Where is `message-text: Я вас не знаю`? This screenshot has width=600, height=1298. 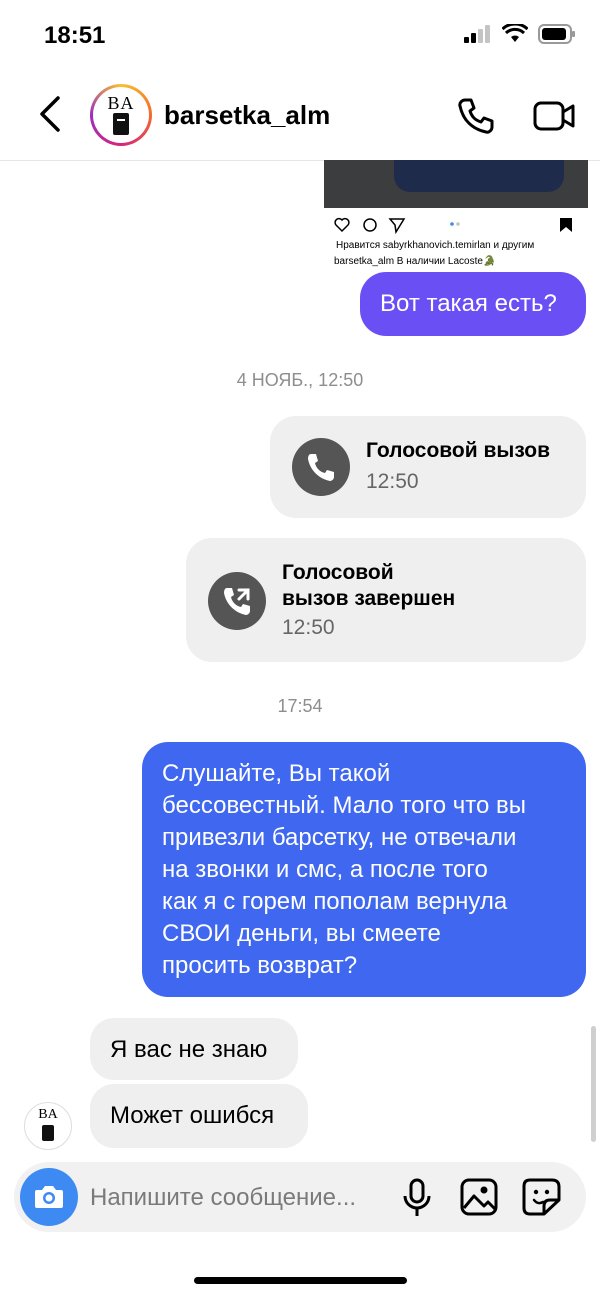
message-text: Я вас не знаю is located at coordinates (189, 1049).